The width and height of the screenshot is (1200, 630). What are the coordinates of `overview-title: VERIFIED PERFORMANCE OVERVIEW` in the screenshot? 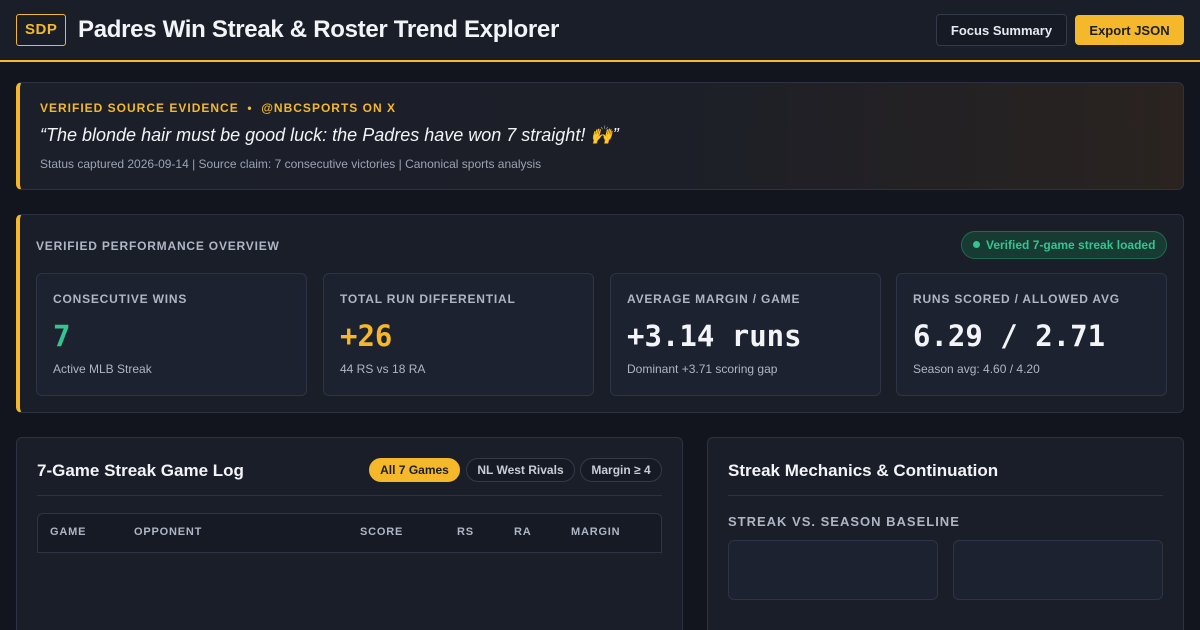 It's located at (158, 246).